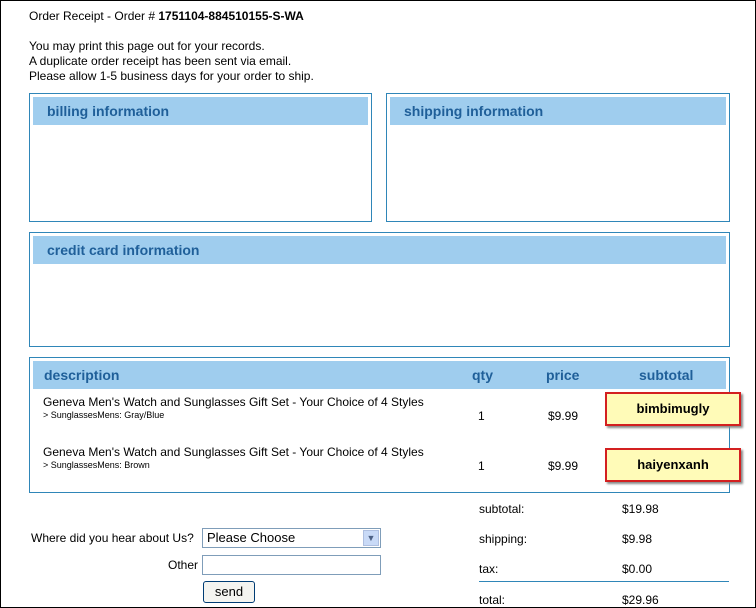 The image size is (756, 608). Describe the element at coordinates (637, 569) in the screenshot. I see `tax-value: $0.00` at that location.